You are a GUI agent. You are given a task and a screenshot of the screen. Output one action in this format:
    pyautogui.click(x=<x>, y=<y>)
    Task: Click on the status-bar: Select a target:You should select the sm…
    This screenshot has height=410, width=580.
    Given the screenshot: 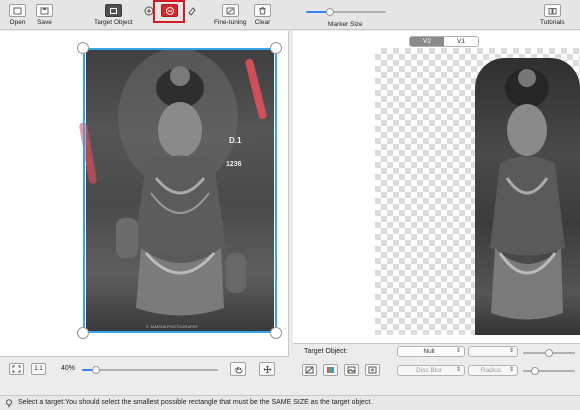 What is the action you would take?
    pyautogui.click(x=290, y=402)
    